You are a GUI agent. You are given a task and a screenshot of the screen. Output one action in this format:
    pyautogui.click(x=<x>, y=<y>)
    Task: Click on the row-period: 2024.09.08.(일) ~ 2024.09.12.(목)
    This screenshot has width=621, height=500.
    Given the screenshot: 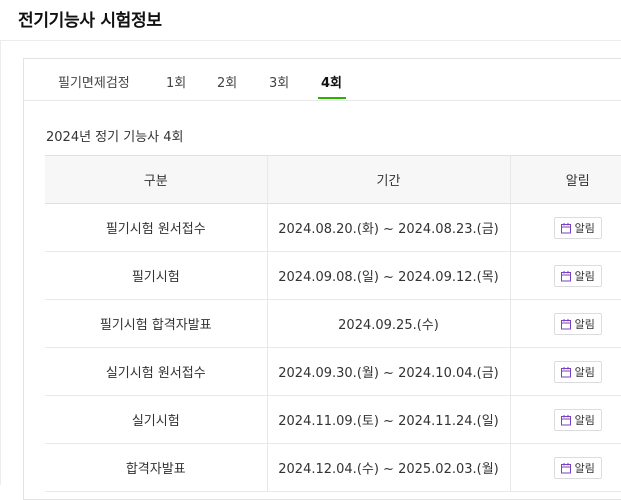 What is the action you would take?
    pyautogui.click(x=388, y=275)
    